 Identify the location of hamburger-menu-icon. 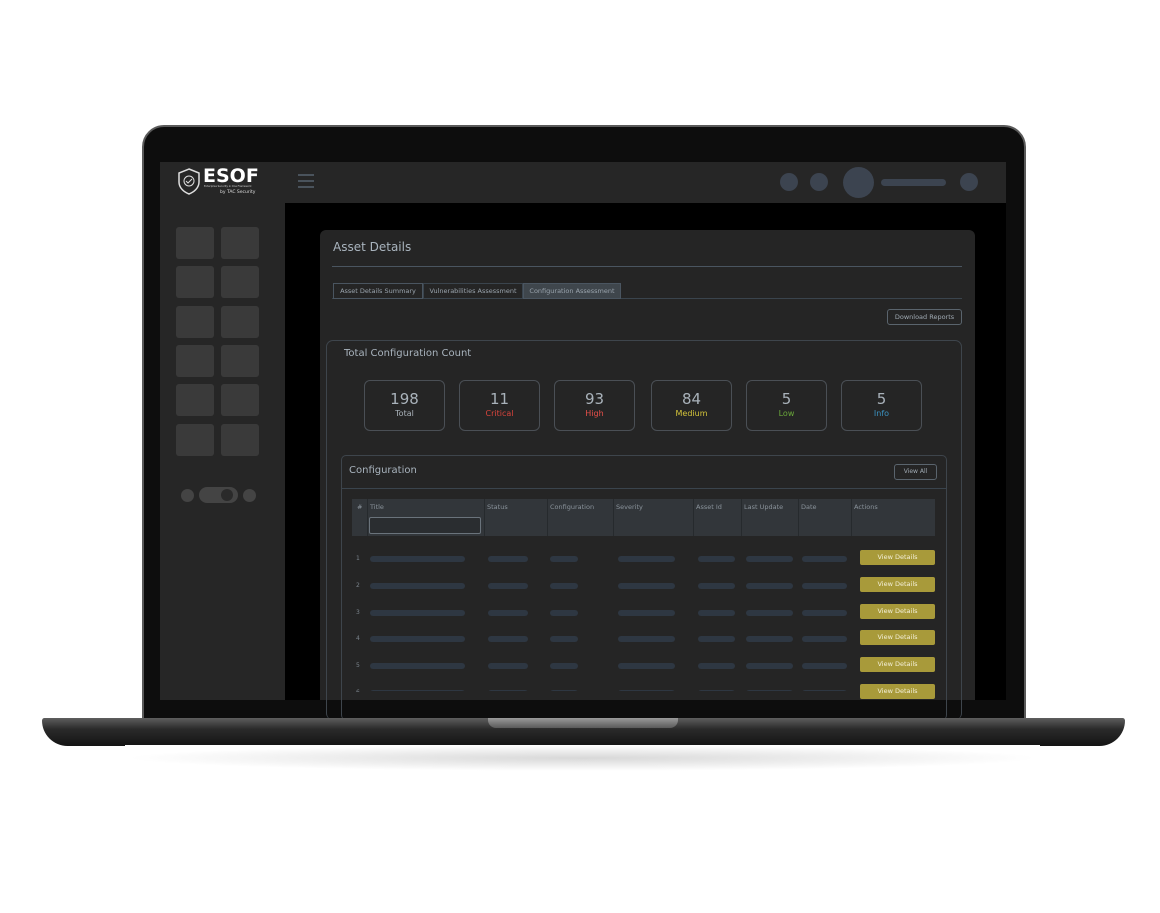
(306, 181).